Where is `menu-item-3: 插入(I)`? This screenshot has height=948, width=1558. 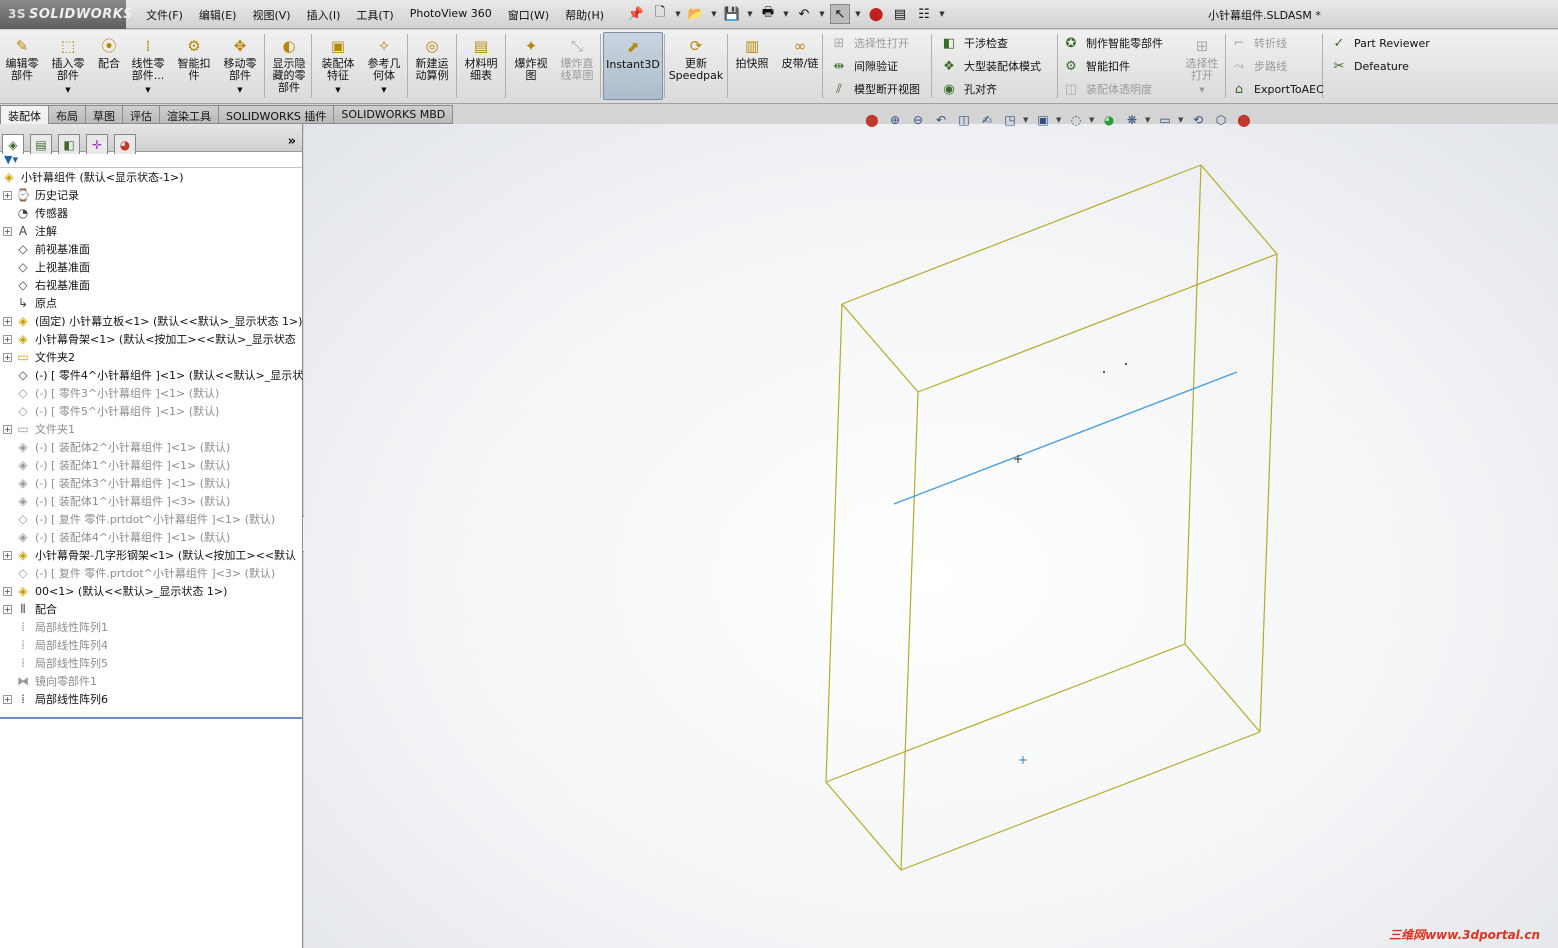 menu-item-3: 插入(I) is located at coordinates (324, 15).